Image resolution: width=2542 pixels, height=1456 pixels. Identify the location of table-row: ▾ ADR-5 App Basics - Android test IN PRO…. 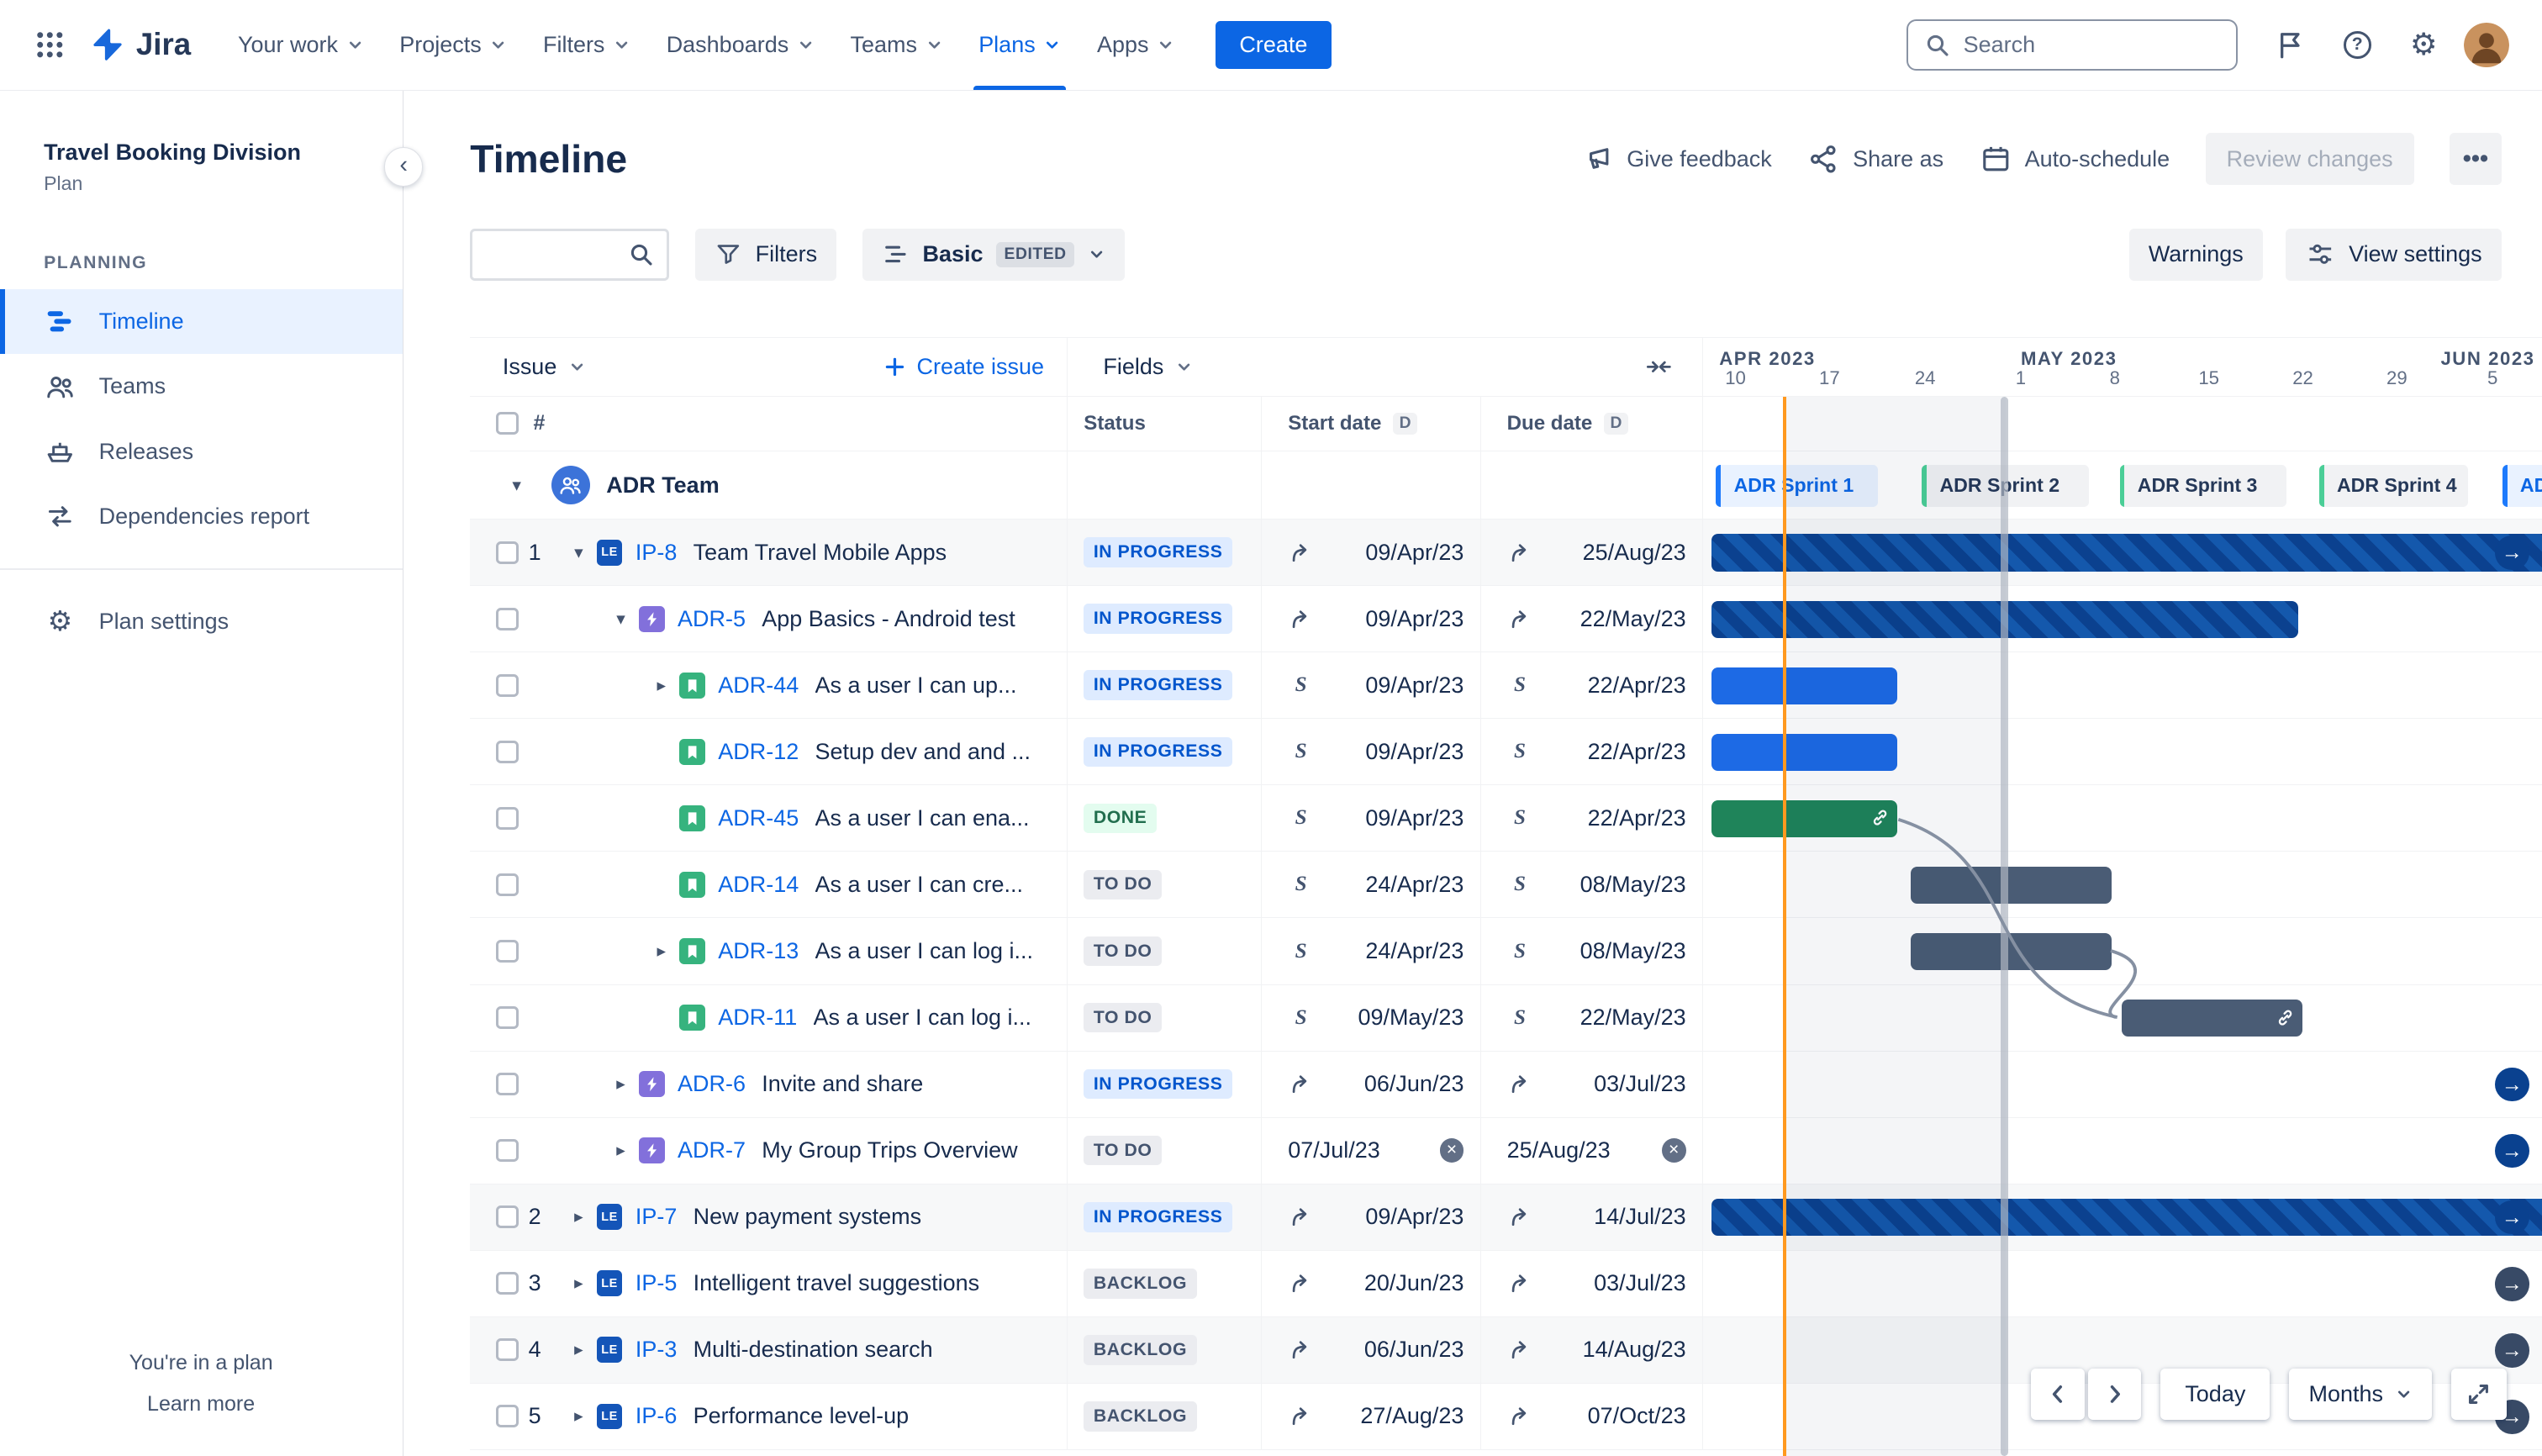
(1506, 619).